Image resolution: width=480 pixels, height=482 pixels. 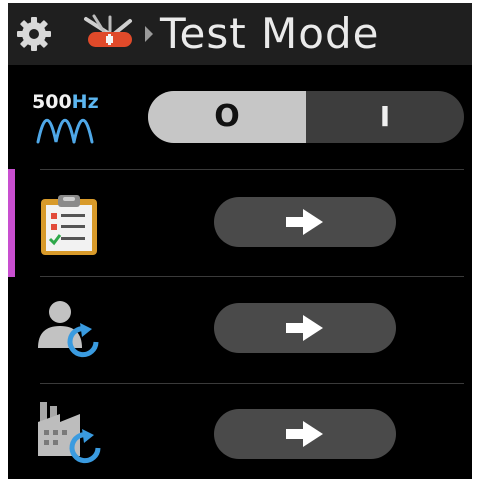 I want to click on page-title: Test Mode, so click(x=270, y=33).